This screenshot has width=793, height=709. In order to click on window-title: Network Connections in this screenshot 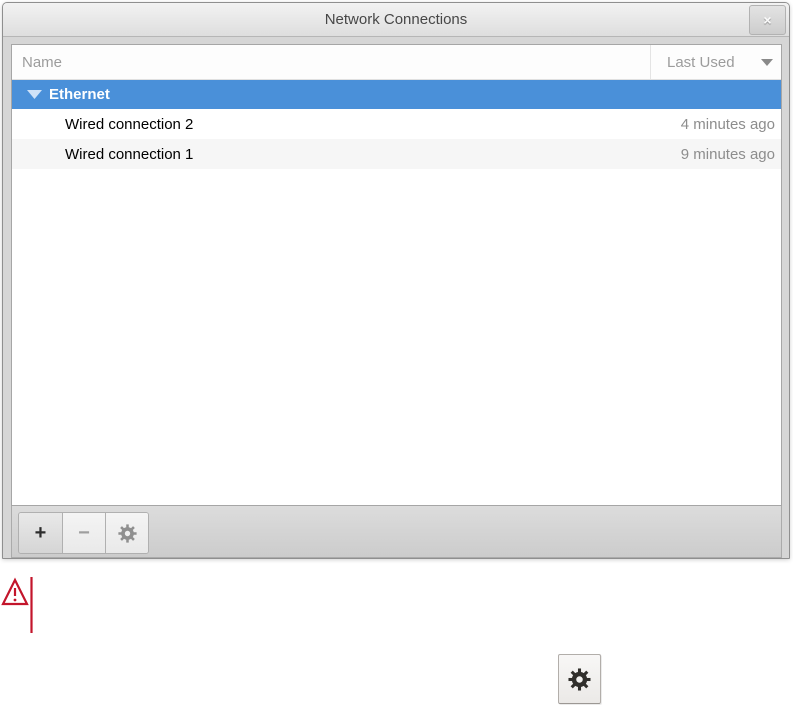, I will do `click(396, 19)`.